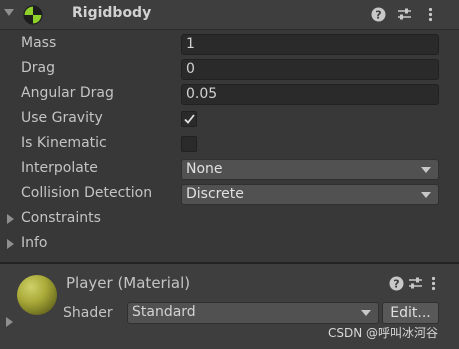 The width and height of the screenshot is (459, 349). What do you see at coordinates (112, 13) in the screenshot?
I see `component-title: Rigidbody` at bounding box center [112, 13].